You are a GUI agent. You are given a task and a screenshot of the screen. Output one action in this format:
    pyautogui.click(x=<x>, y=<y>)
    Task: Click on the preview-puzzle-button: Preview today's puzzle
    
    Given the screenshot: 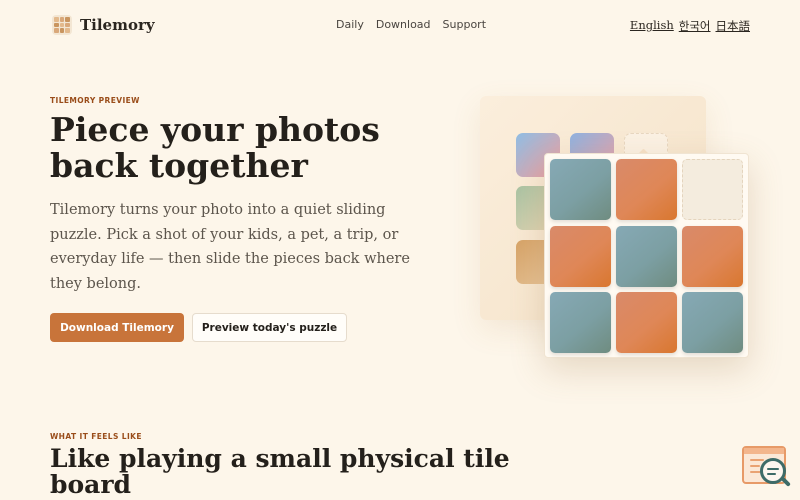 What is the action you would take?
    pyautogui.click(x=269, y=327)
    